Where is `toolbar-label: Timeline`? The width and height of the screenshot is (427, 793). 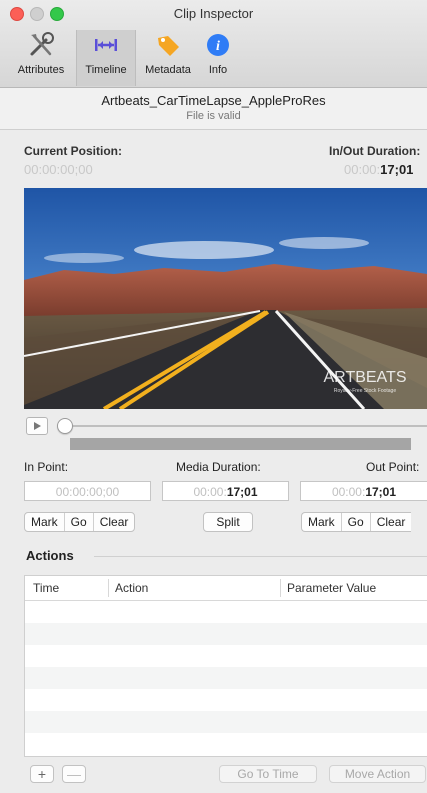 toolbar-label: Timeline is located at coordinates (106, 70).